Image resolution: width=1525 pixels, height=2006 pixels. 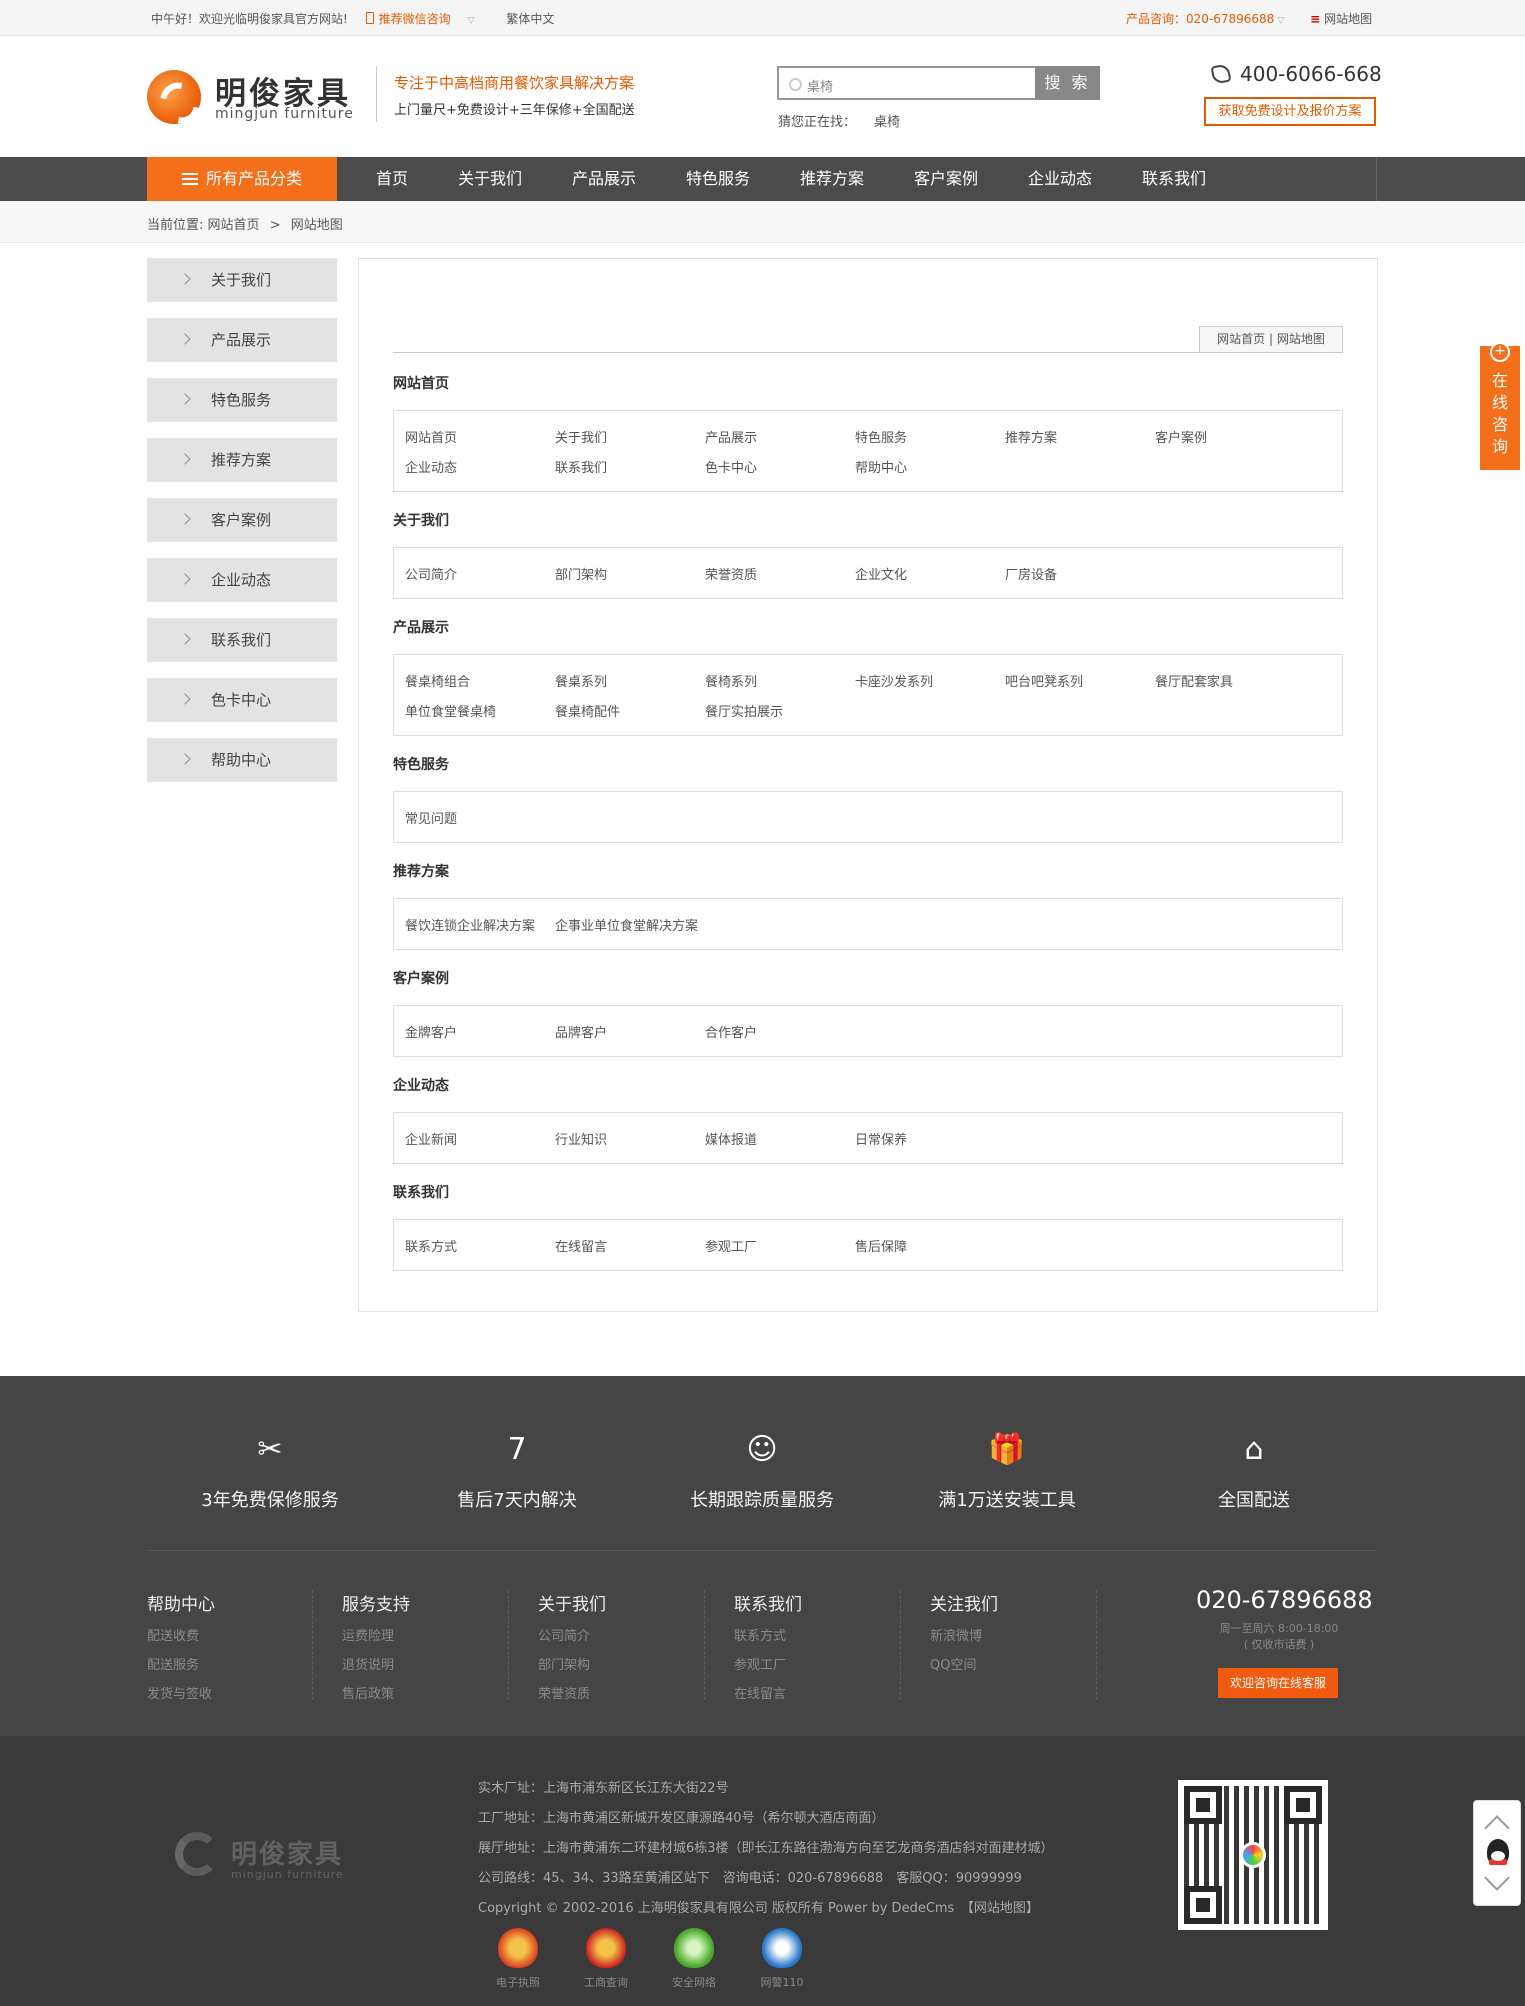 I want to click on sitemap-link: 推荐方案, so click(x=1031, y=436).